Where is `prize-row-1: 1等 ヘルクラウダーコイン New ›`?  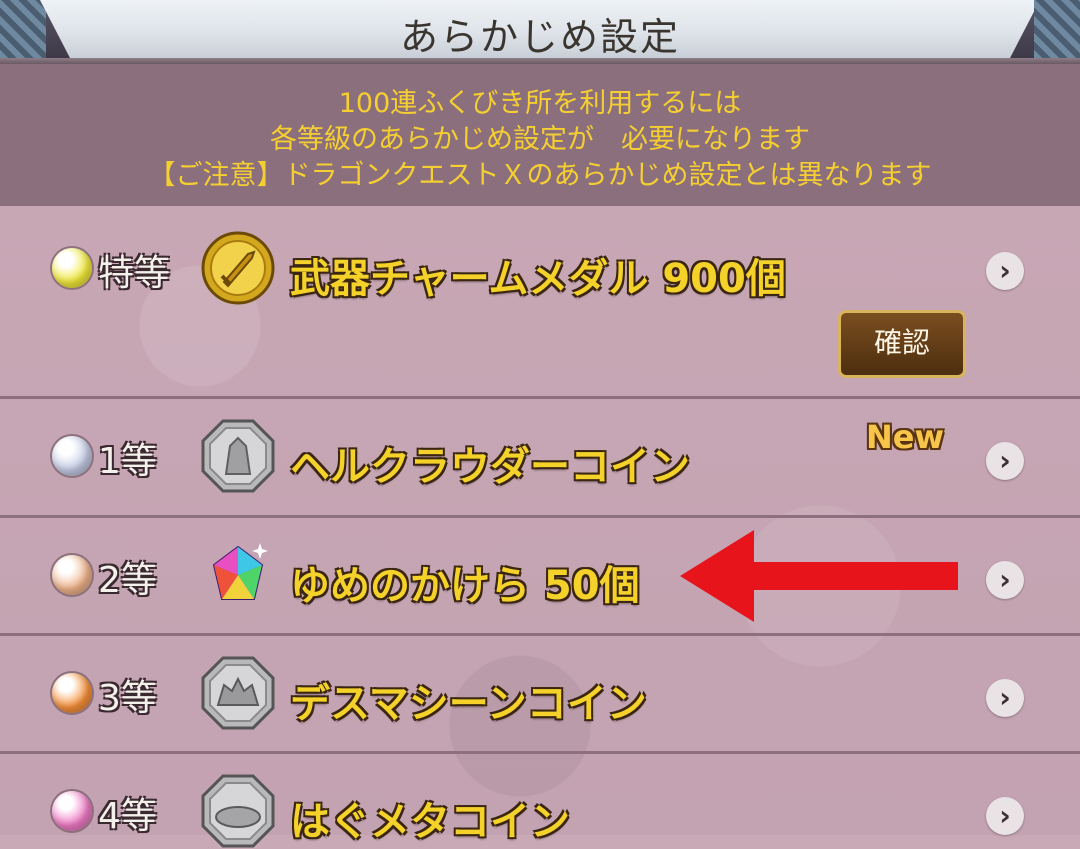 prize-row-1: 1等 ヘルクラウダーコイン New › is located at coordinates (540, 457).